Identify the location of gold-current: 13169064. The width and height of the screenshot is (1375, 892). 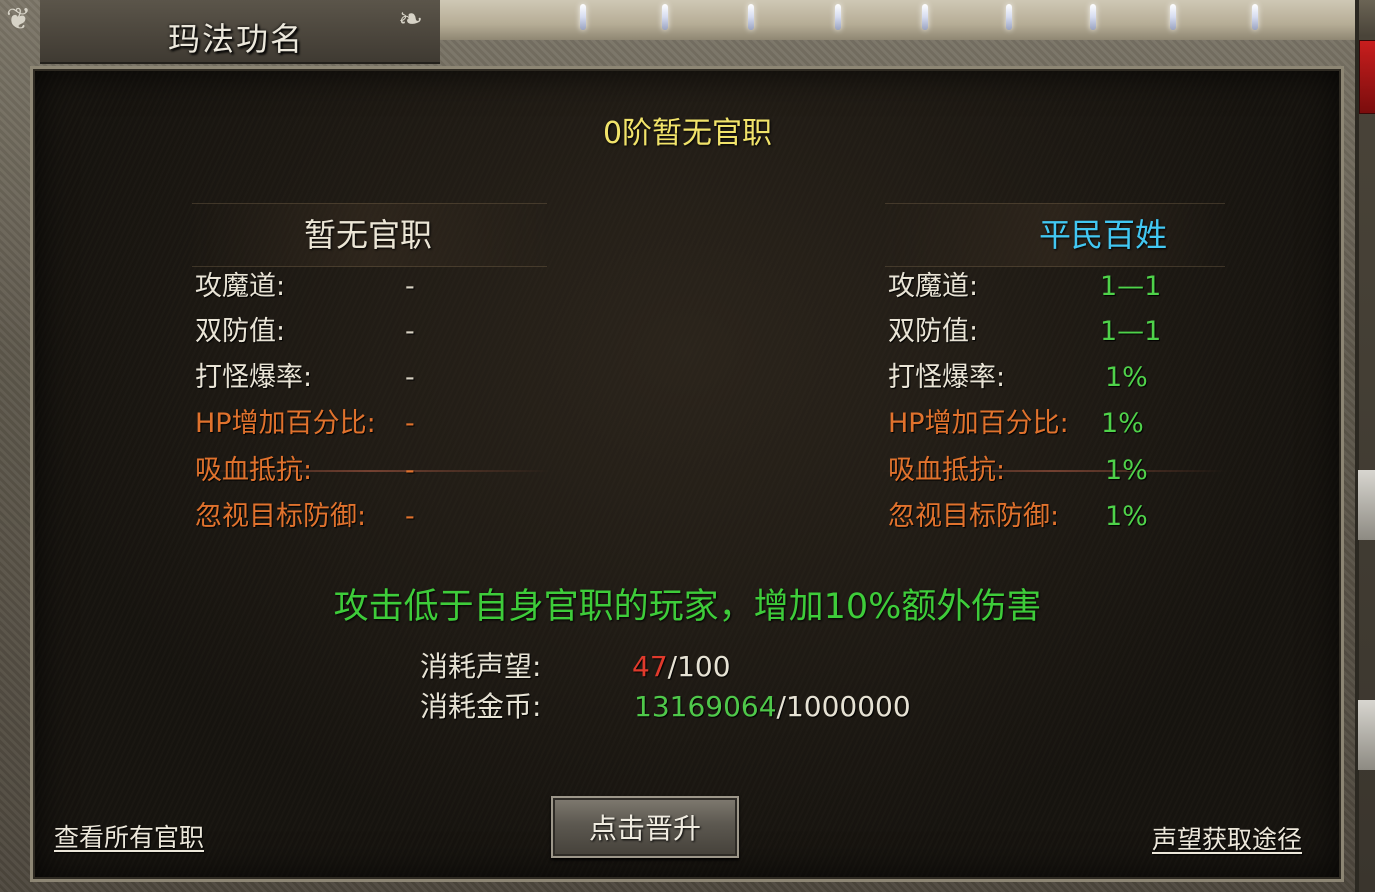
(705, 706).